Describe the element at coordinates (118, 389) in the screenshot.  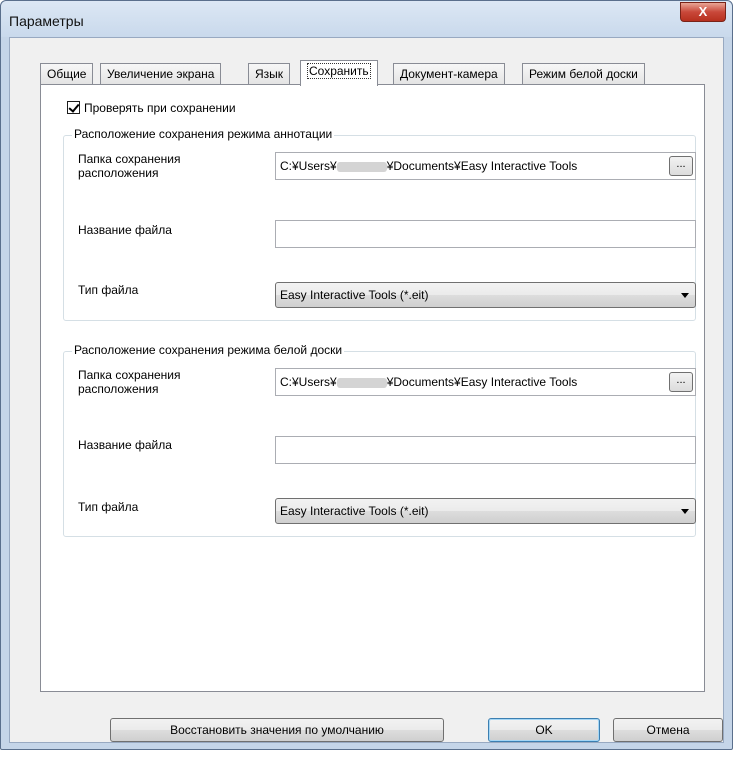
I see `whiteboard-folder-label-line2: расположения` at that location.